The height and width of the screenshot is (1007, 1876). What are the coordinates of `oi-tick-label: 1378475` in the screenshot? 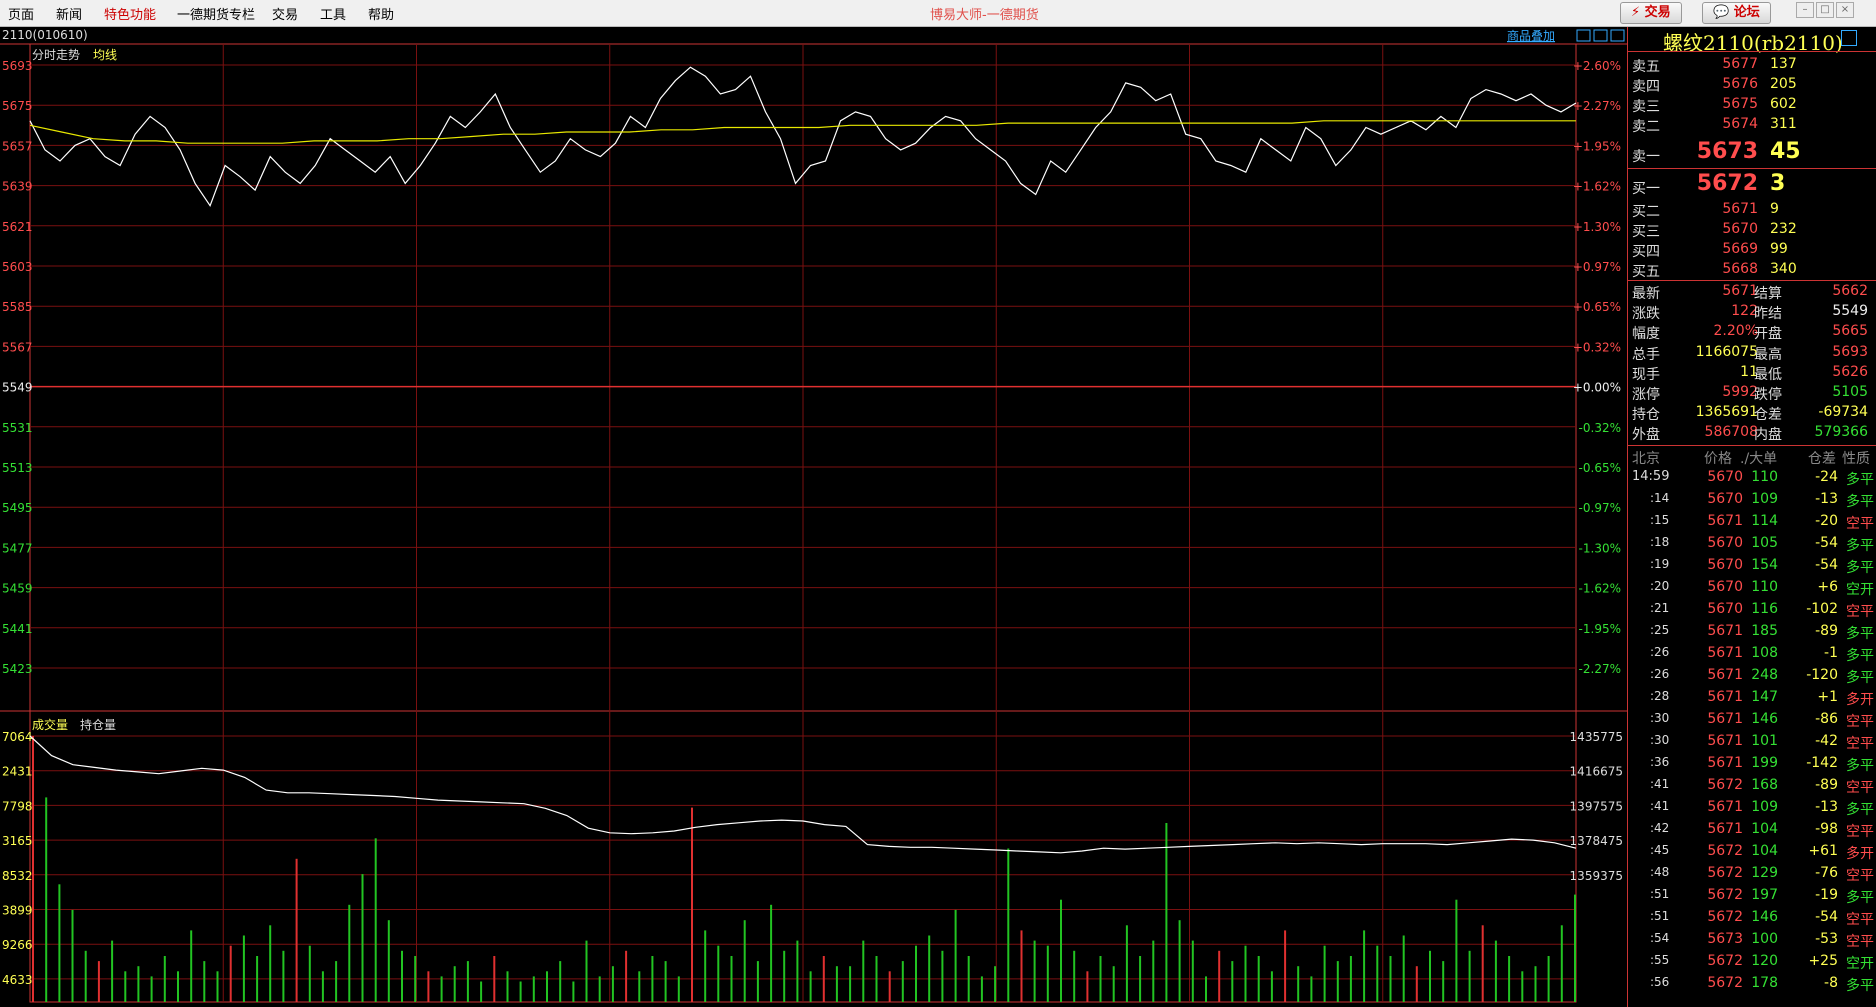 It's located at (1596, 841).